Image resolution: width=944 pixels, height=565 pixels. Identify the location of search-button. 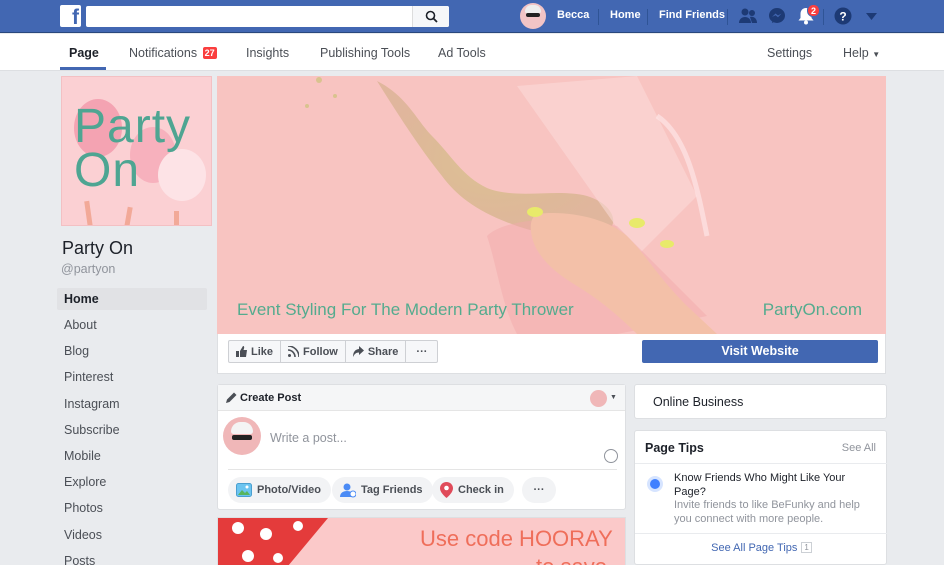
(430, 16).